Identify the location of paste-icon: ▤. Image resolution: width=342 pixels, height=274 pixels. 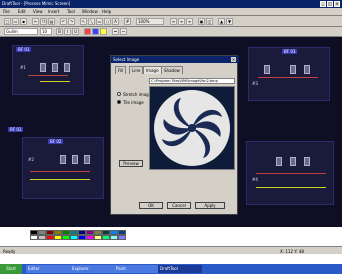
(51, 21).